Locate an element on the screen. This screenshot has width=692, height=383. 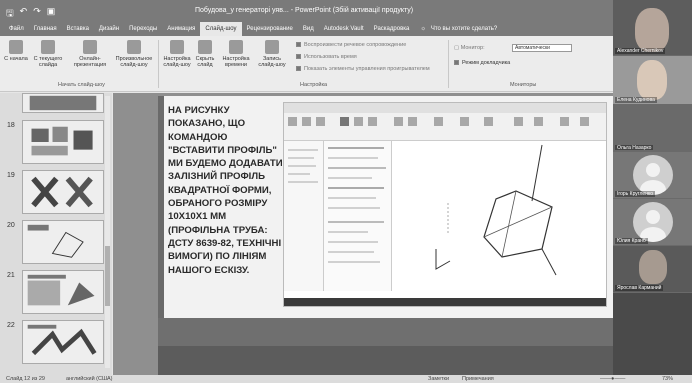
participant-tile: Юлия Кранб is located at coordinates (652, 222).